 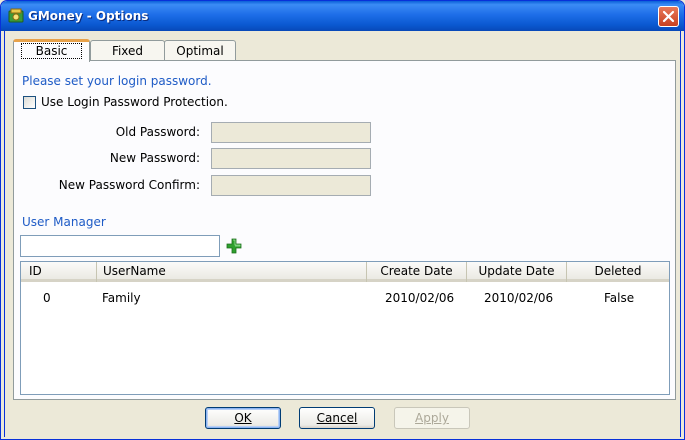 What do you see at coordinates (64, 222) in the screenshot?
I see `user-manager-title: User Manager` at bounding box center [64, 222].